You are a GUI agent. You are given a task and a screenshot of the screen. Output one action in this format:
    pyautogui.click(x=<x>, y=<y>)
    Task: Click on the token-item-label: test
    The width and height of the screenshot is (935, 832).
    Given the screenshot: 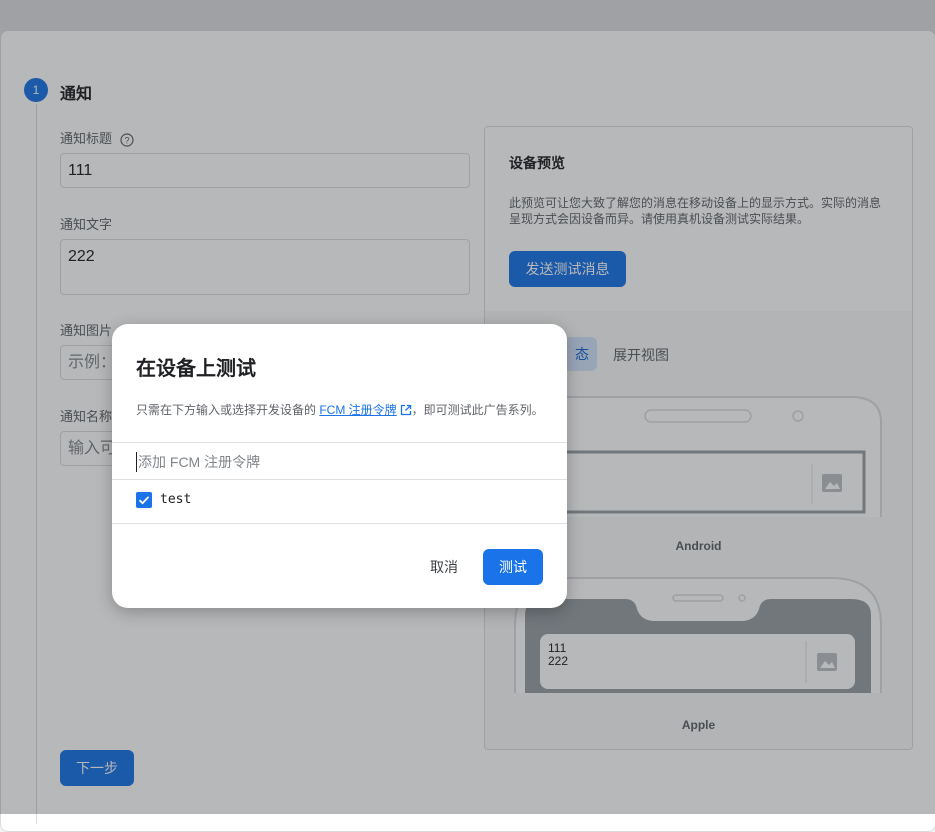 What is the action you would take?
    pyautogui.click(x=176, y=499)
    